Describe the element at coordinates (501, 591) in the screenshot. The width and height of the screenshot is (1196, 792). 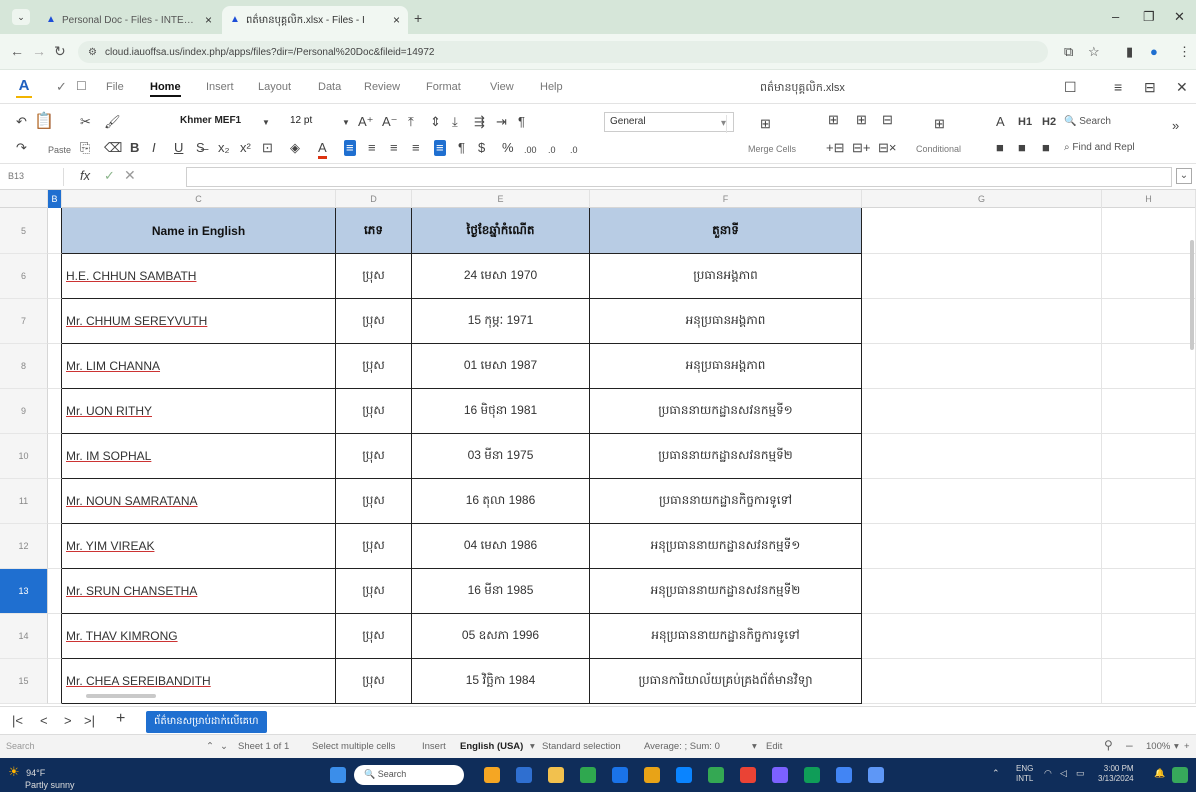
I see `cell-date-of-birth: 16 មីនា 1985` at that location.